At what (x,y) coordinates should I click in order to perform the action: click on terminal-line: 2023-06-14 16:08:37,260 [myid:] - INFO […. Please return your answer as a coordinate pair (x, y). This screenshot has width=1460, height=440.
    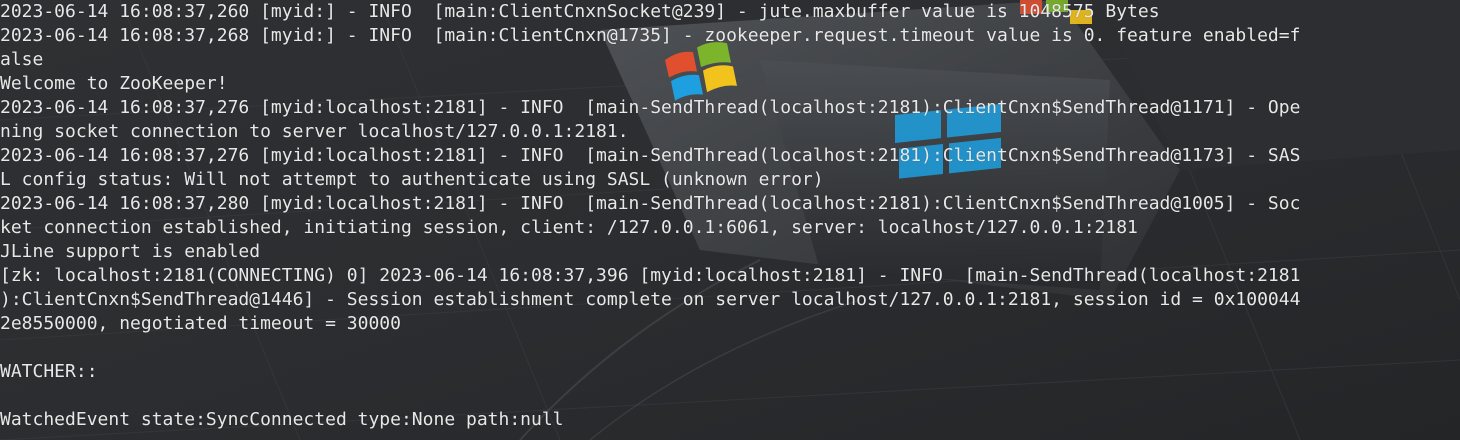
    Looking at the image, I should click on (580, 11).